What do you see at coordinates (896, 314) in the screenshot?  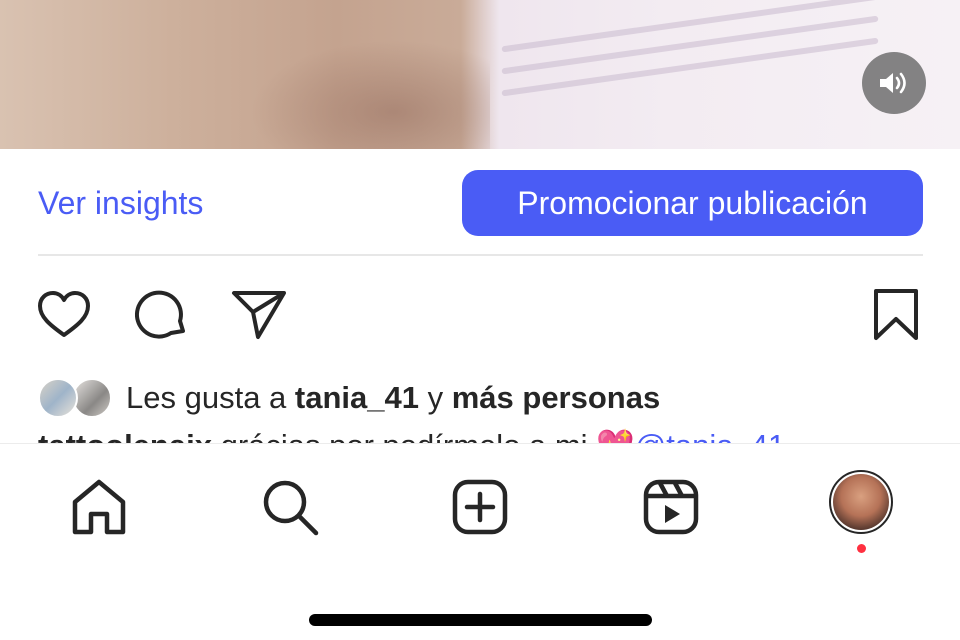 I see `bookmark-icon` at bounding box center [896, 314].